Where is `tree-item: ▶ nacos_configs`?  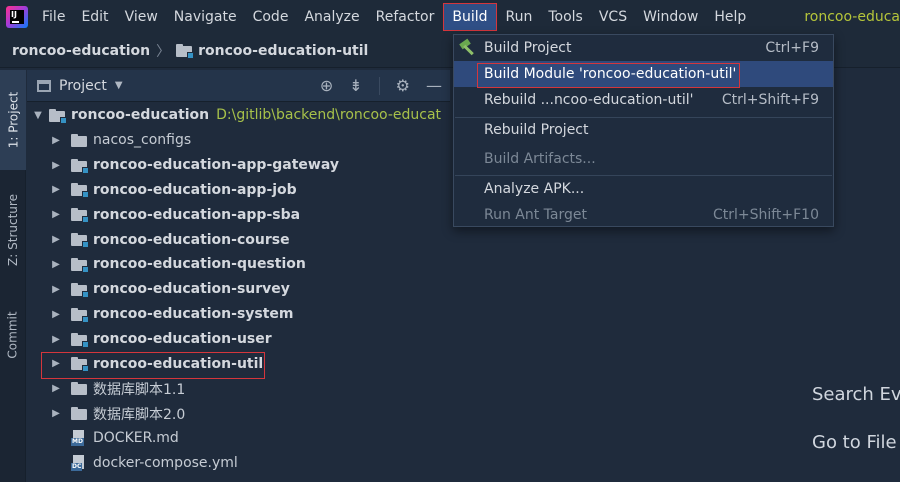
tree-item: ▶ nacos_configs is located at coordinates (238, 140).